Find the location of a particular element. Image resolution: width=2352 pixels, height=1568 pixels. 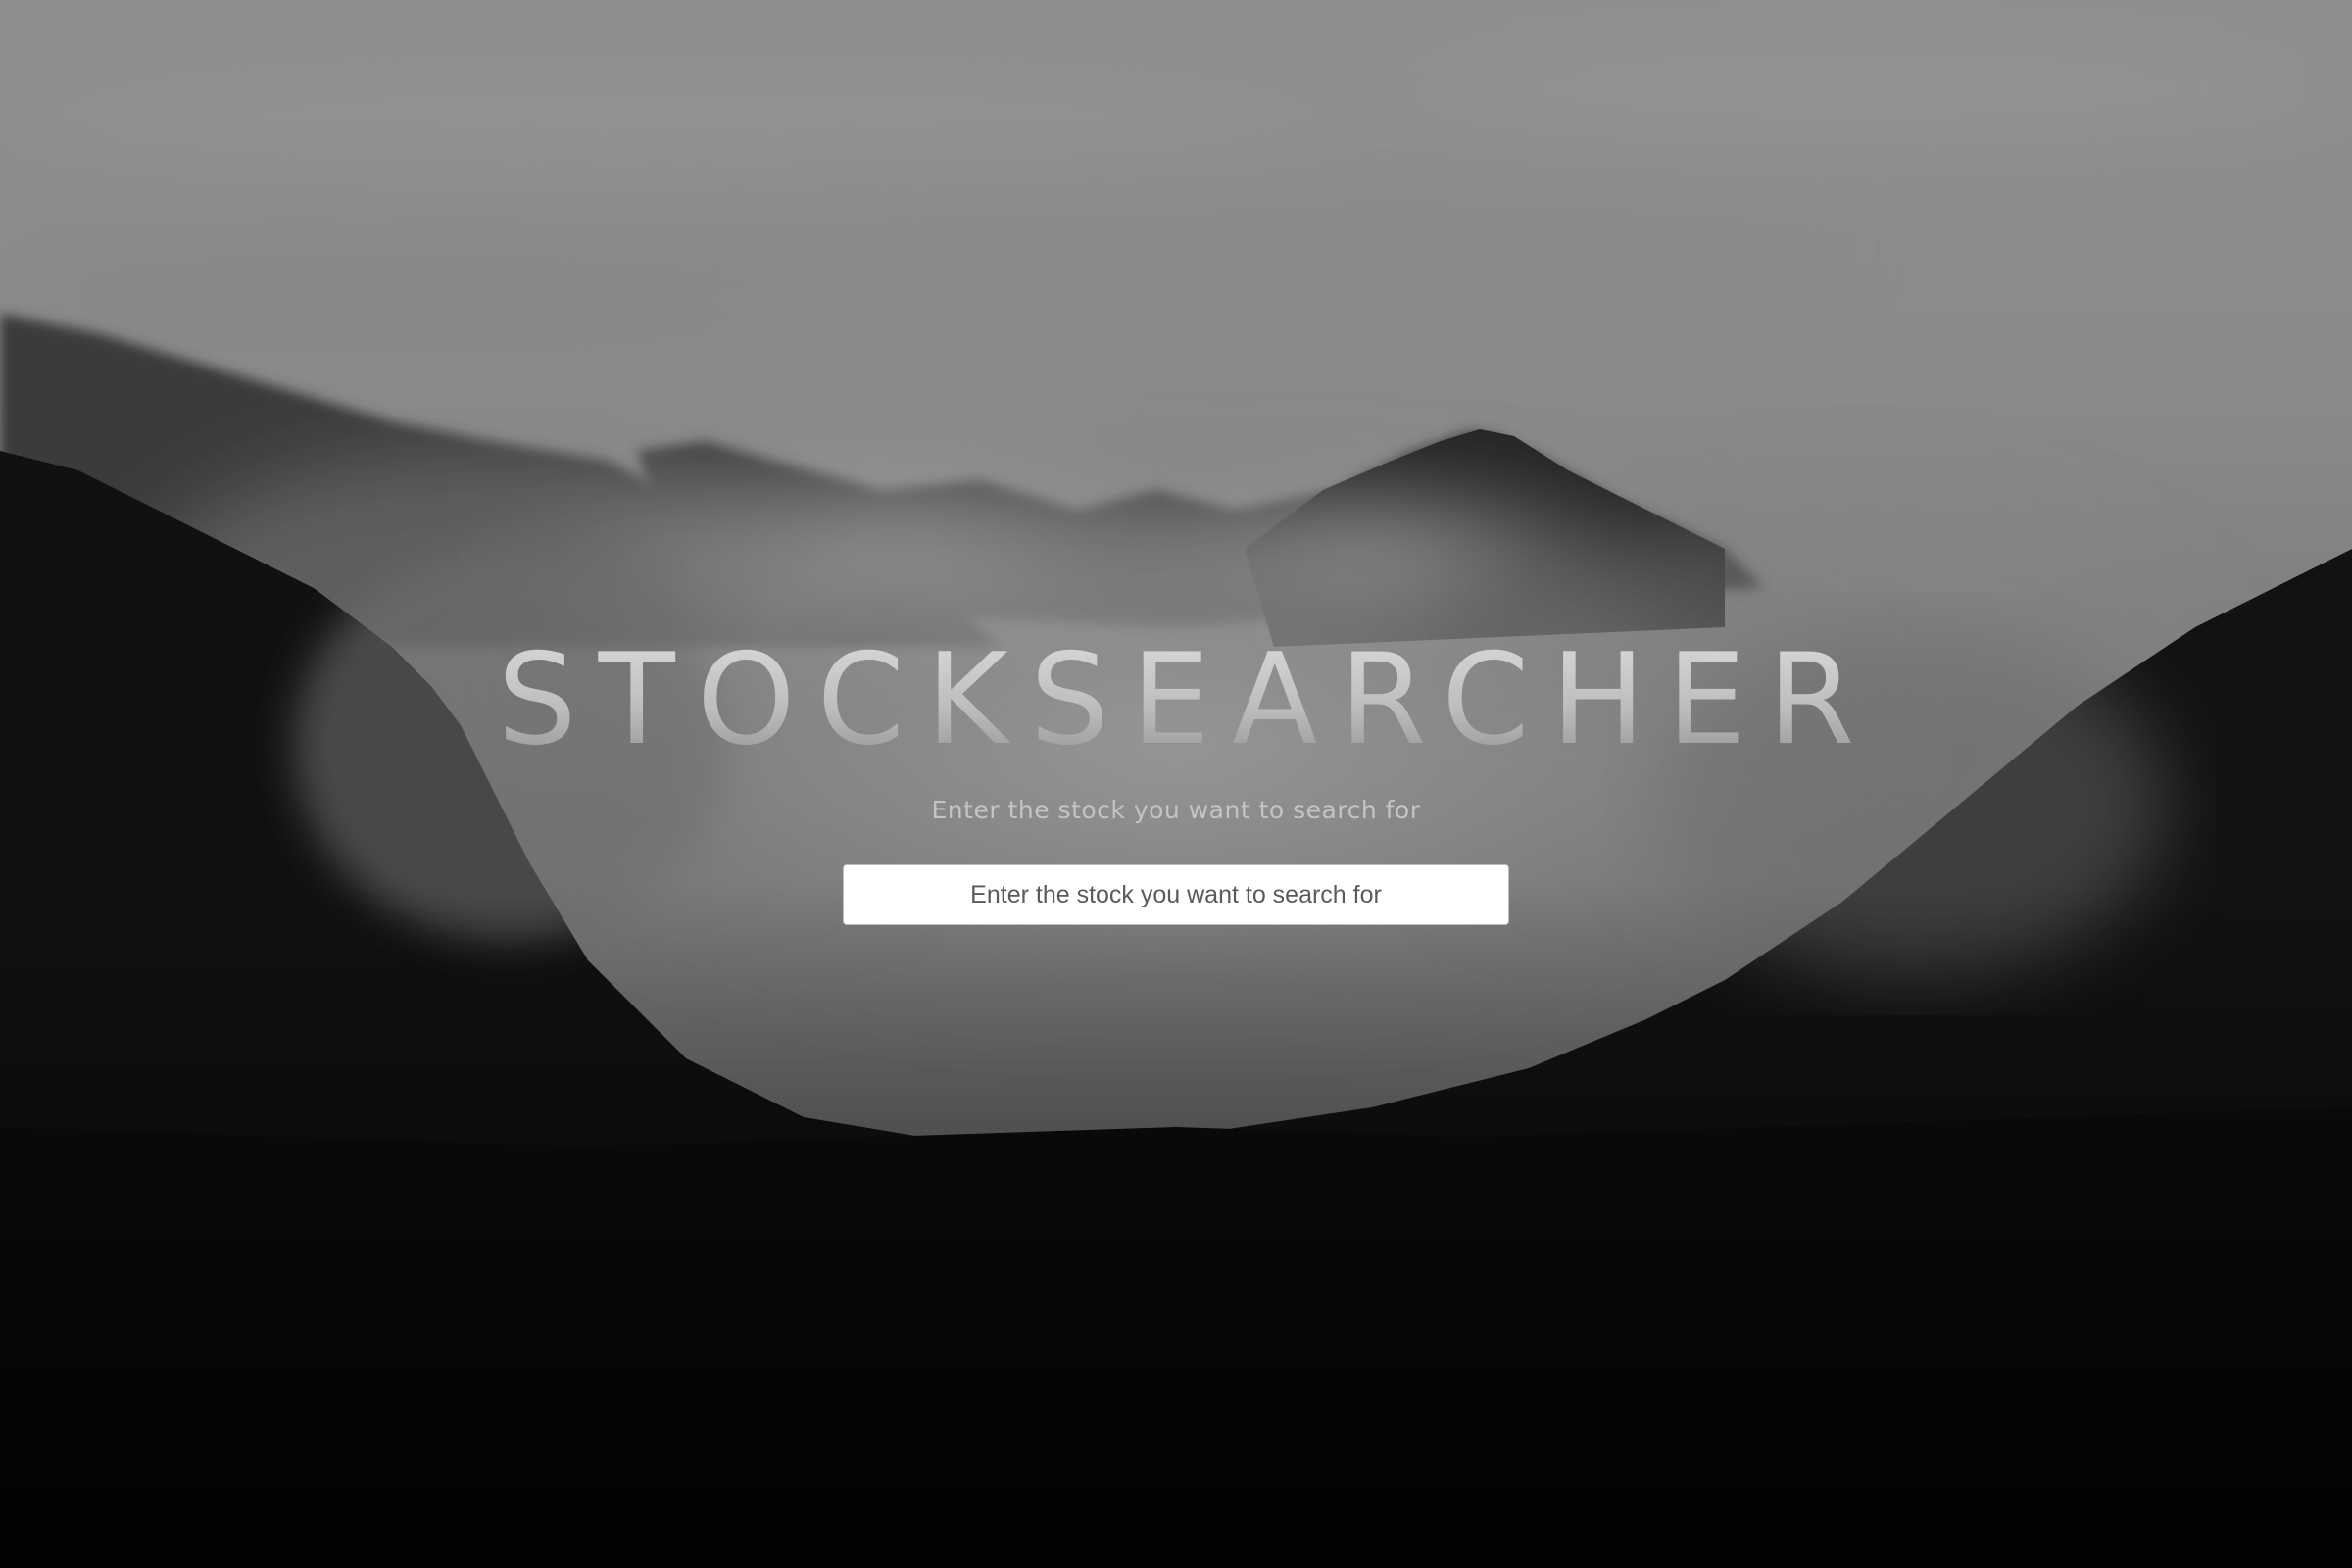

stock-search-input is located at coordinates (1176, 894).